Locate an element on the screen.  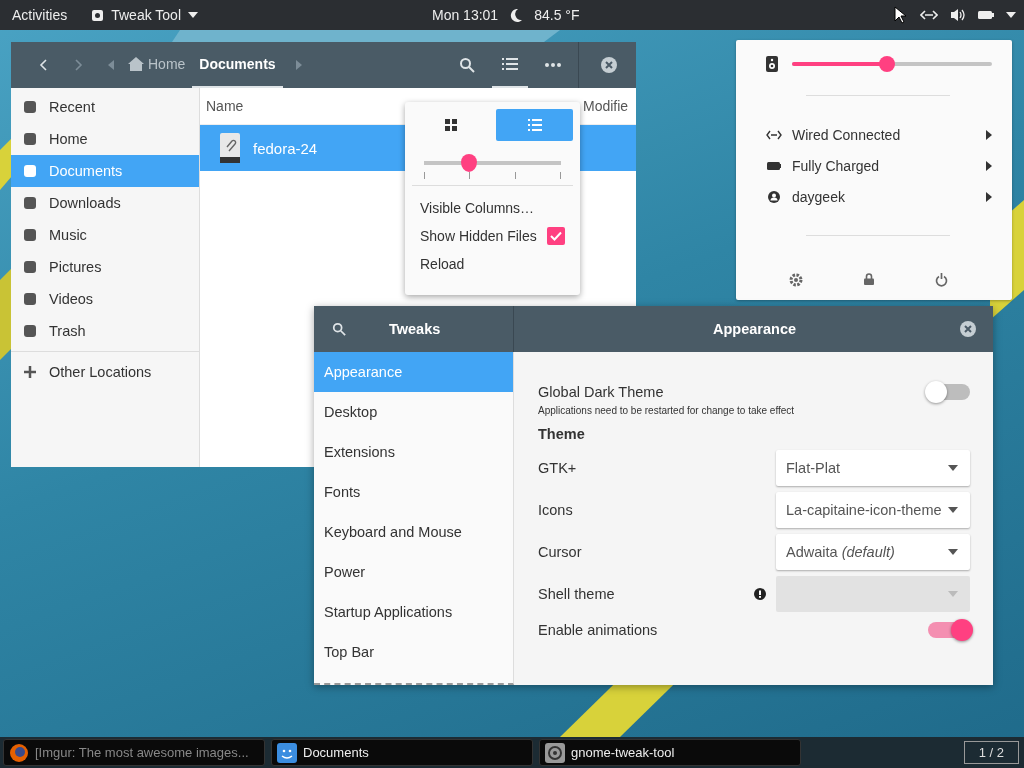
dropdown: Adwaita (default) is located at coordinates (873, 552).